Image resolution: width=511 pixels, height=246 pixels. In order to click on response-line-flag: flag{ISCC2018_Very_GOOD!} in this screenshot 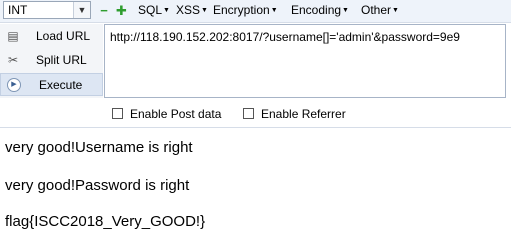, I will do `click(105, 221)`.